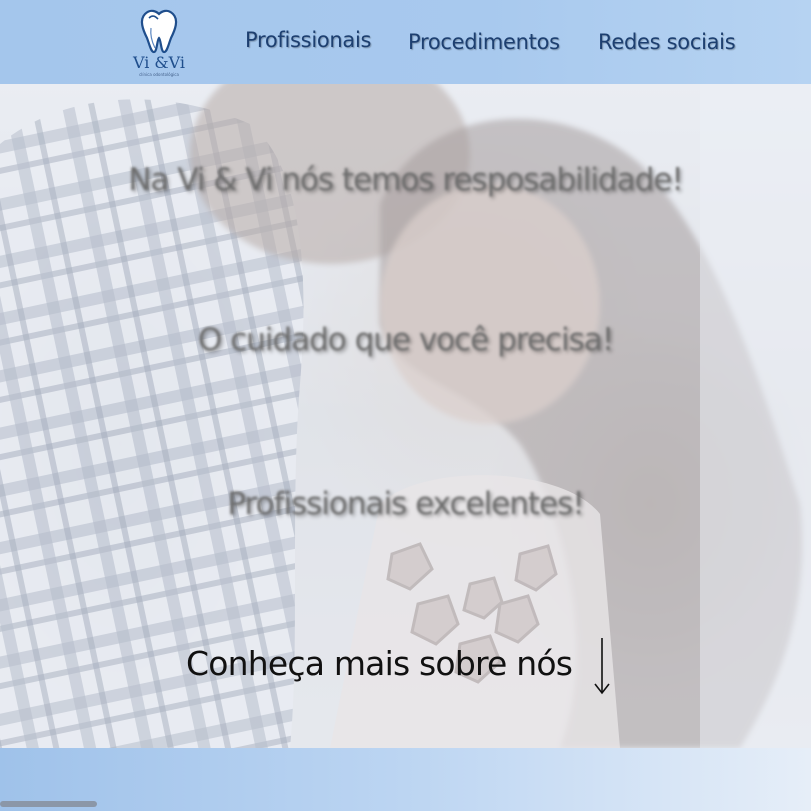 The height and width of the screenshot is (811, 811). Describe the element at coordinates (406, 180) in the screenshot. I see `hero-tagline-responsibility: Na Vi & Vi nós temos resposabilidade!` at that location.